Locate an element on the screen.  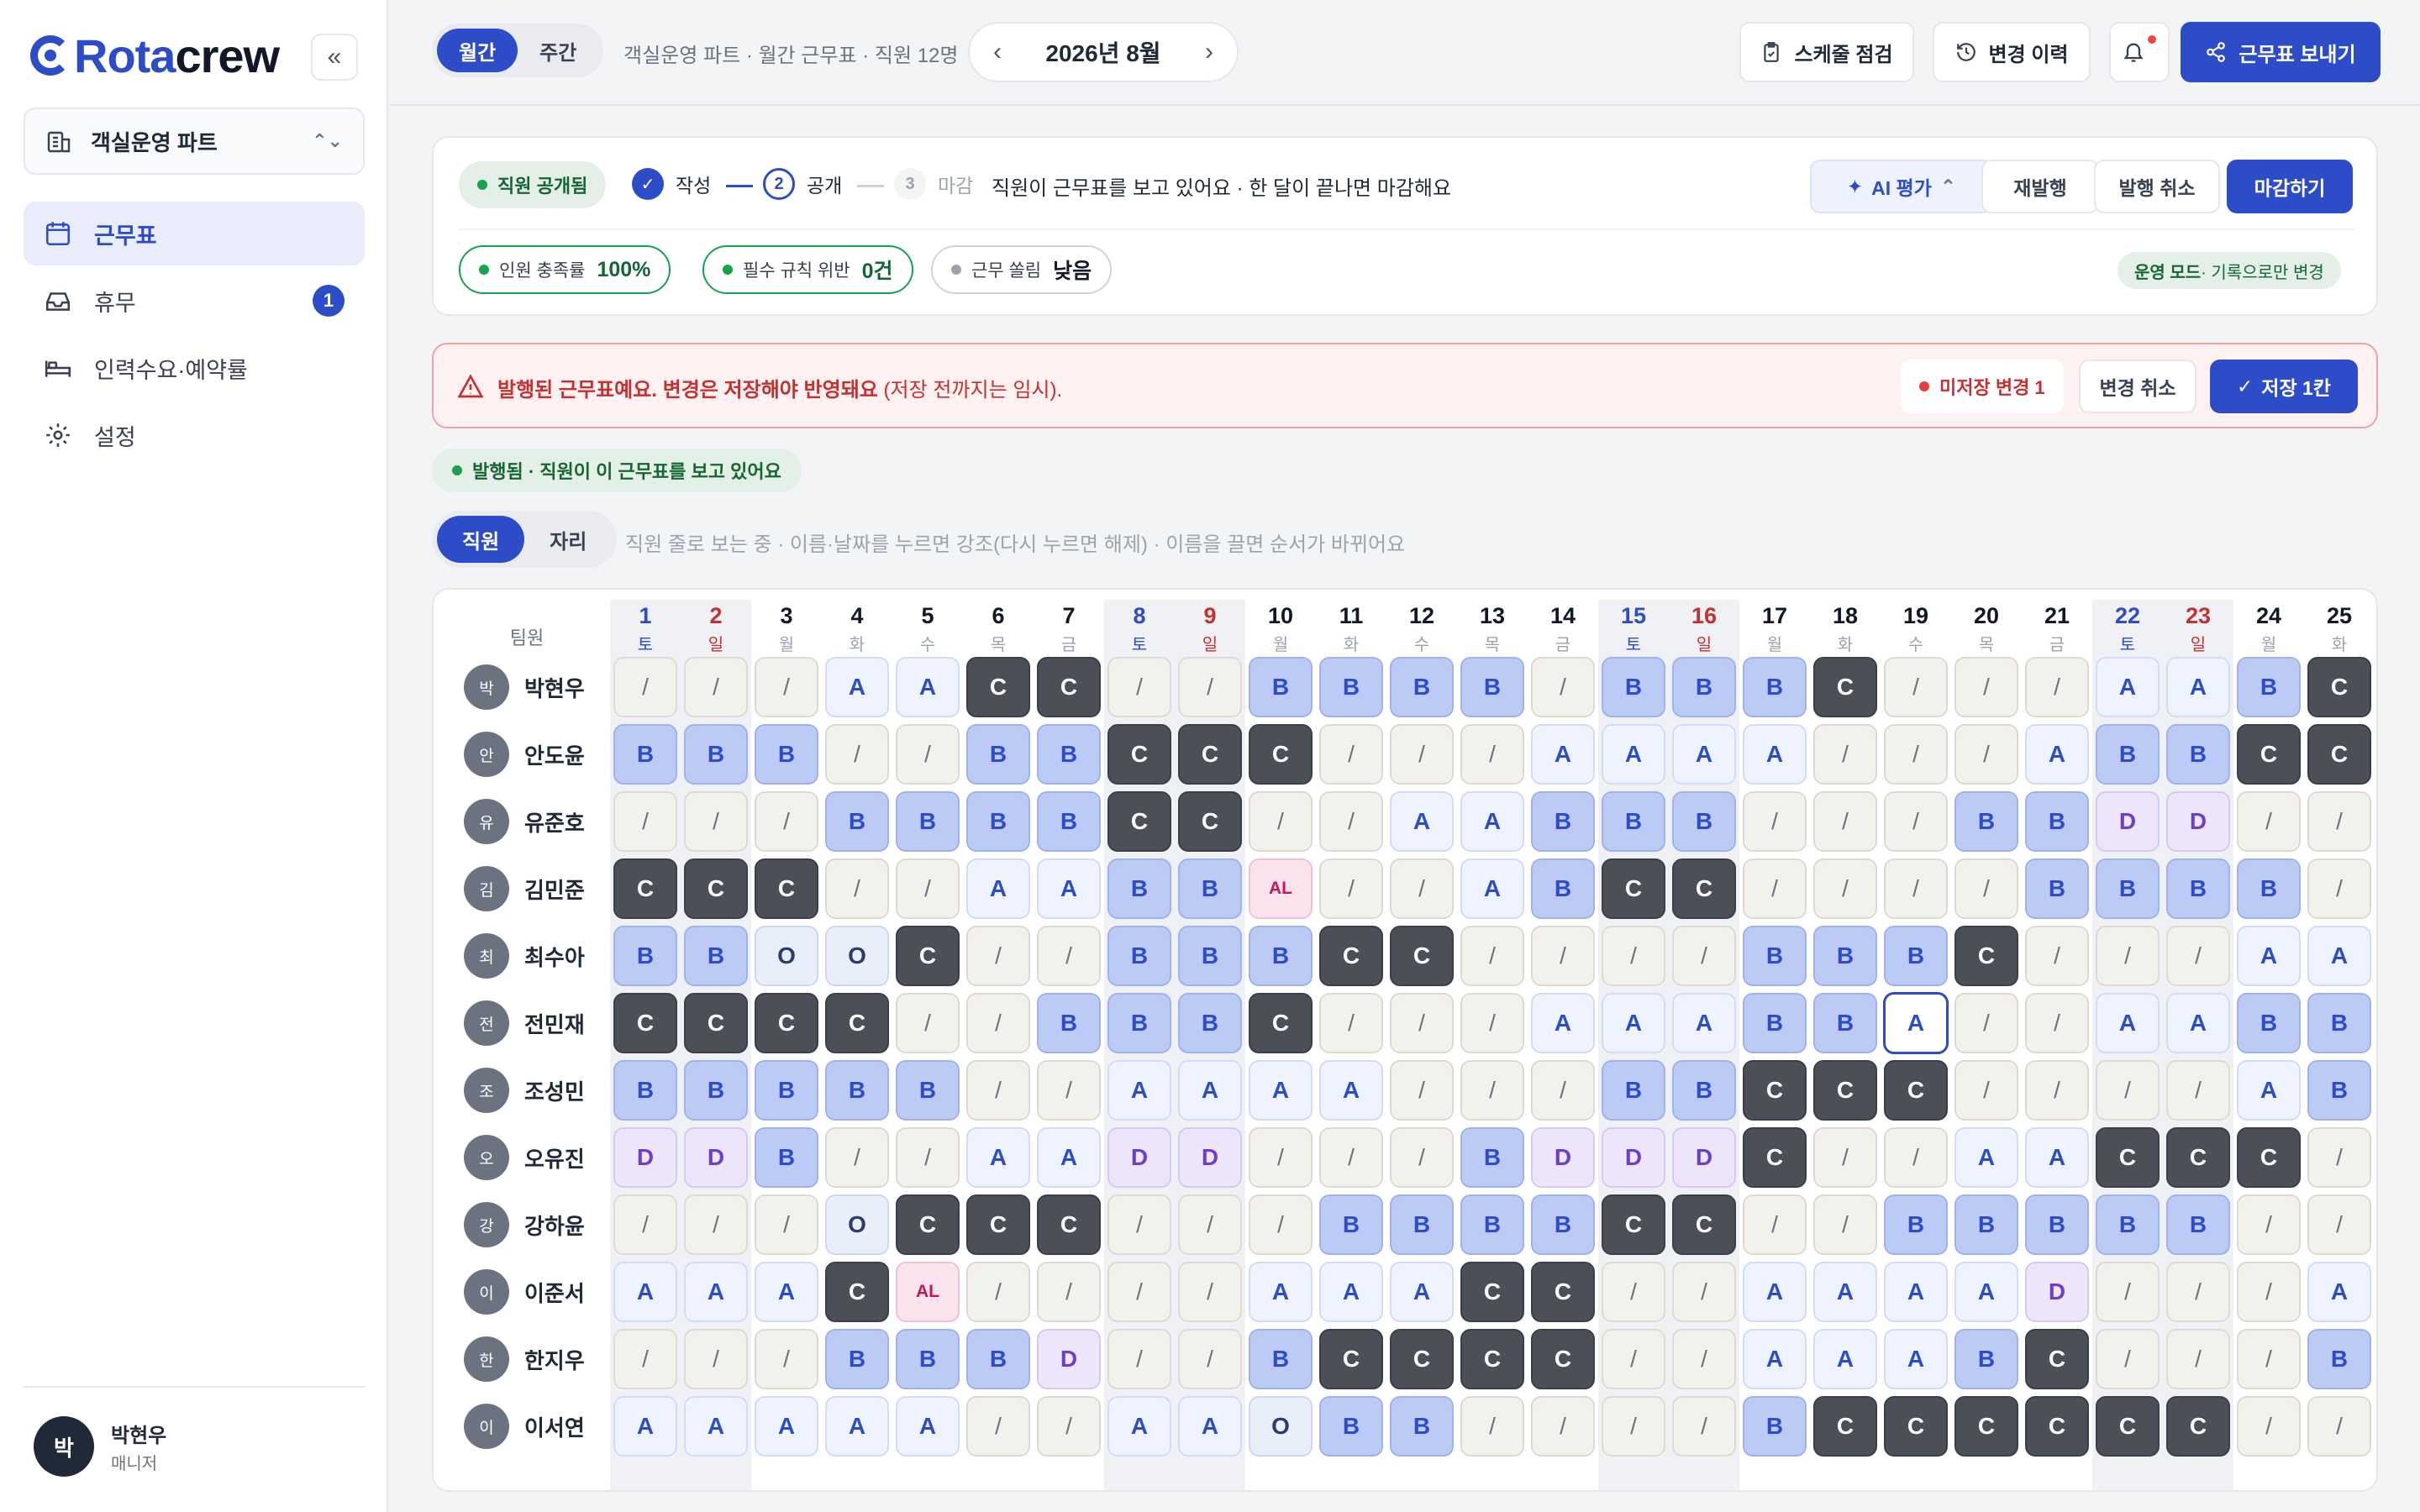
day-header-14: 14 금 is located at coordinates (1563, 629).